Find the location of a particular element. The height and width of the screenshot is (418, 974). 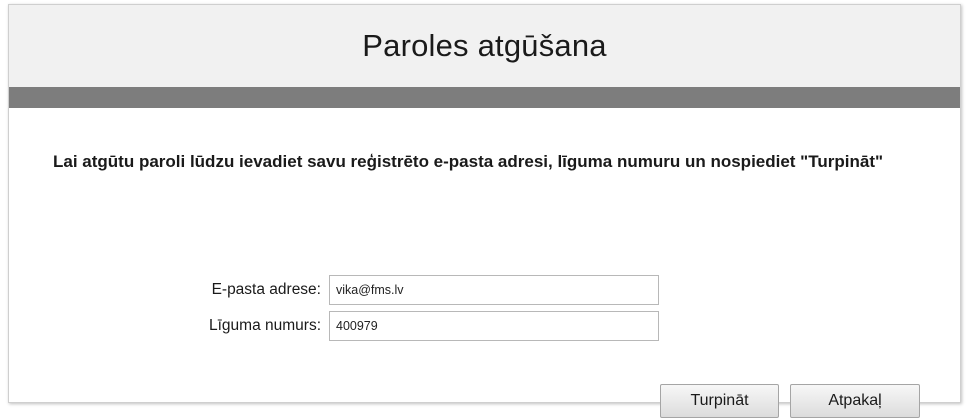

continue-button: Turpināt is located at coordinates (719, 401).